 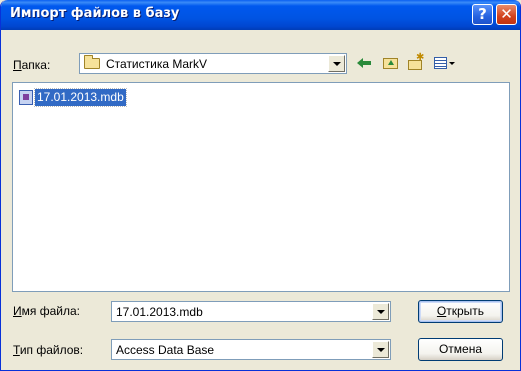 What do you see at coordinates (92, 62) in the screenshot?
I see `folder-icon` at bounding box center [92, 62].